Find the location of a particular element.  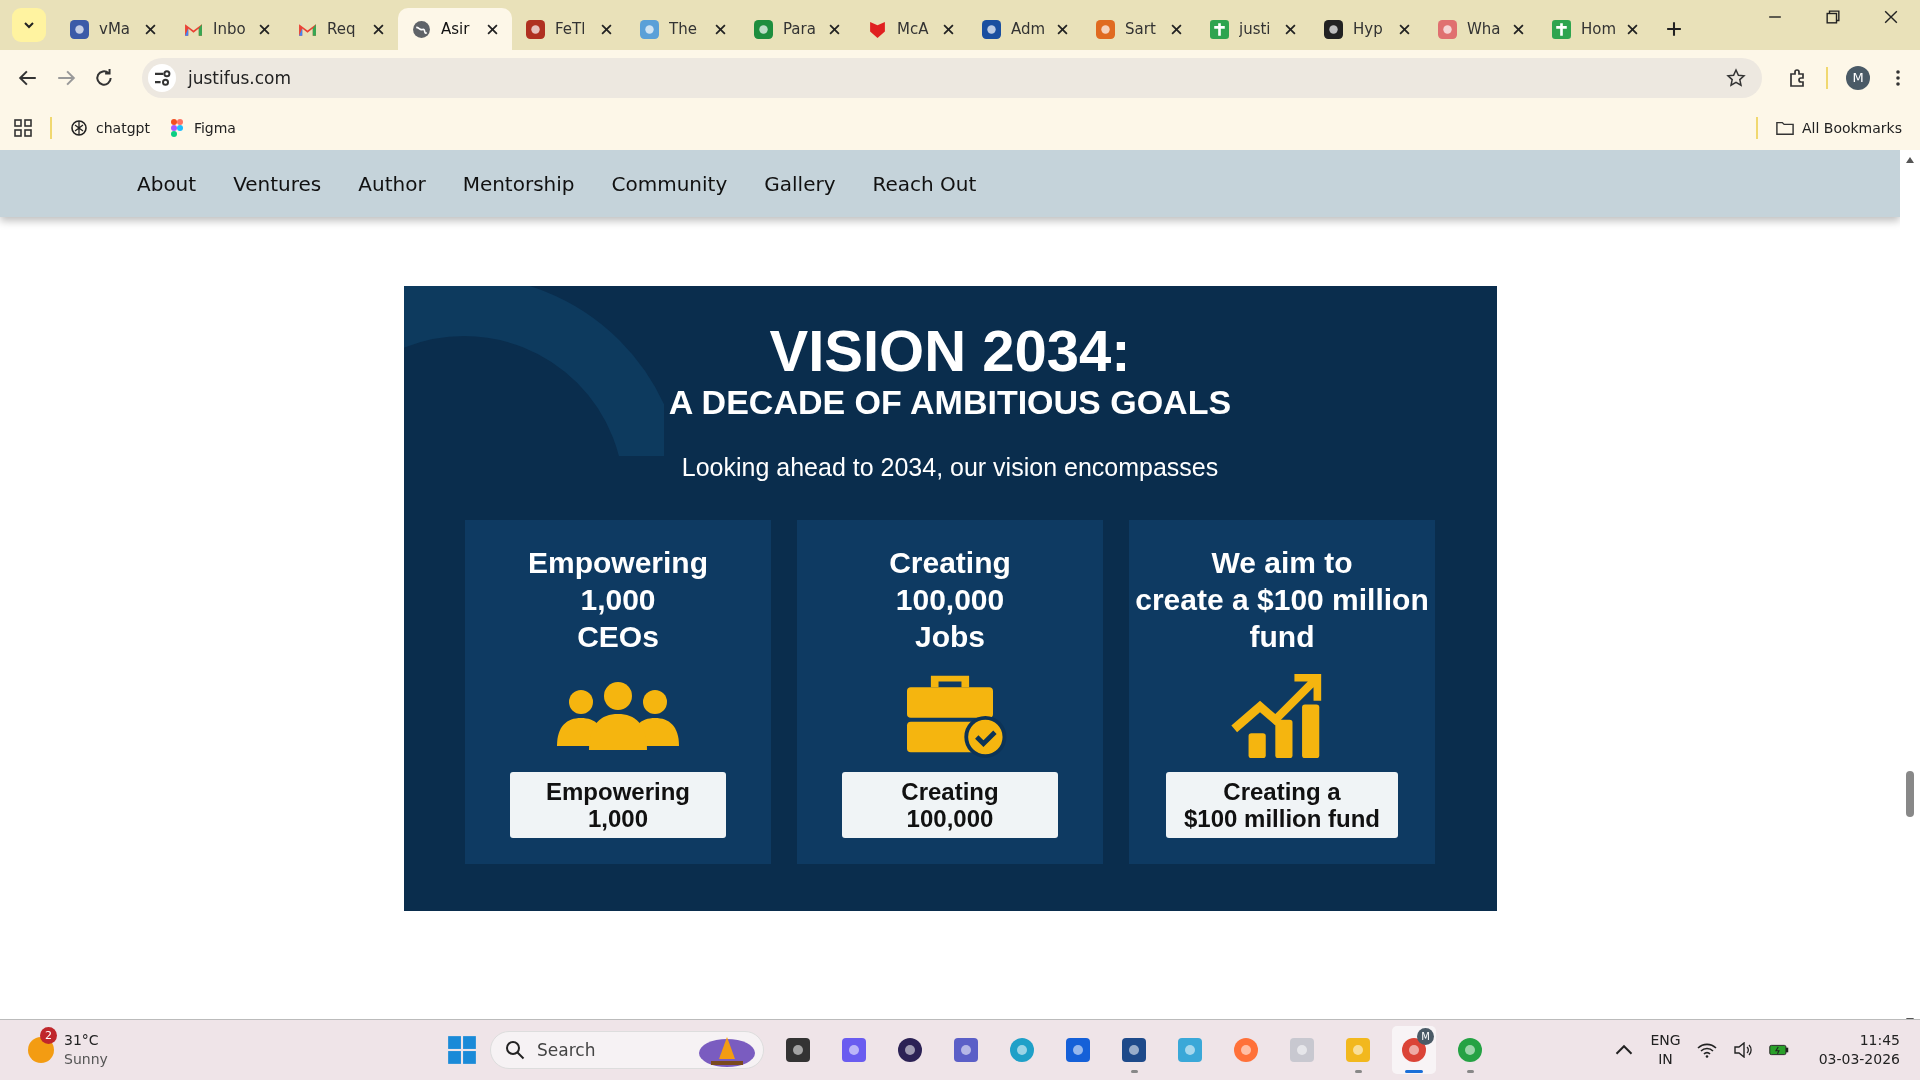

browser-tab: FeTl is located at coordinates (569, 29).